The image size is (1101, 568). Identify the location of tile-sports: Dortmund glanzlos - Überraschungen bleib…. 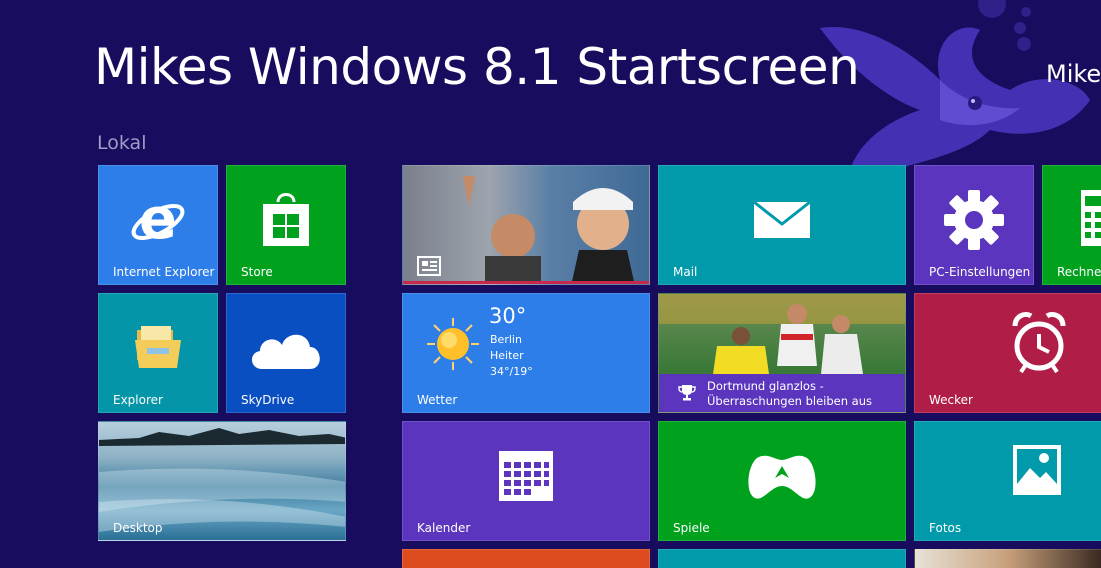
(782, 353).